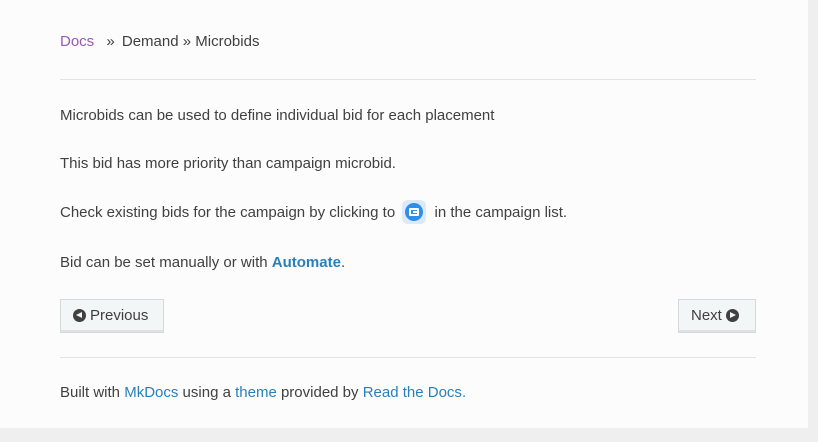 Image resolution: width=818 pixels, height=442 pixels. I want to click on footer-period: ., so click(464, 392).